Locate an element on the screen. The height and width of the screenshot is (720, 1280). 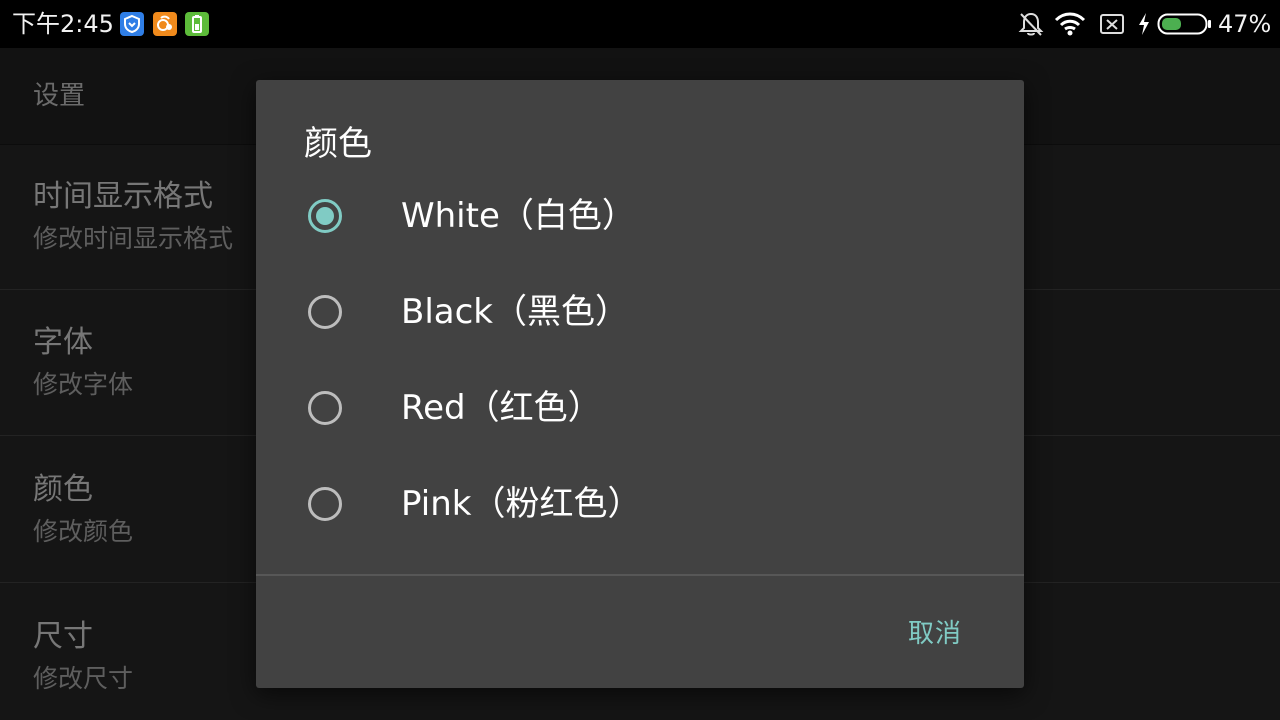
uc-browser-icon is located at coordinates (165, 24).